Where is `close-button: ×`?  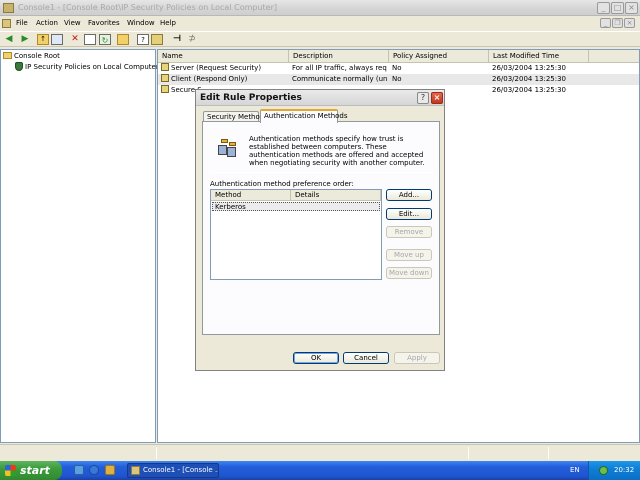 close-button: × is located at coordinates (631, 8).